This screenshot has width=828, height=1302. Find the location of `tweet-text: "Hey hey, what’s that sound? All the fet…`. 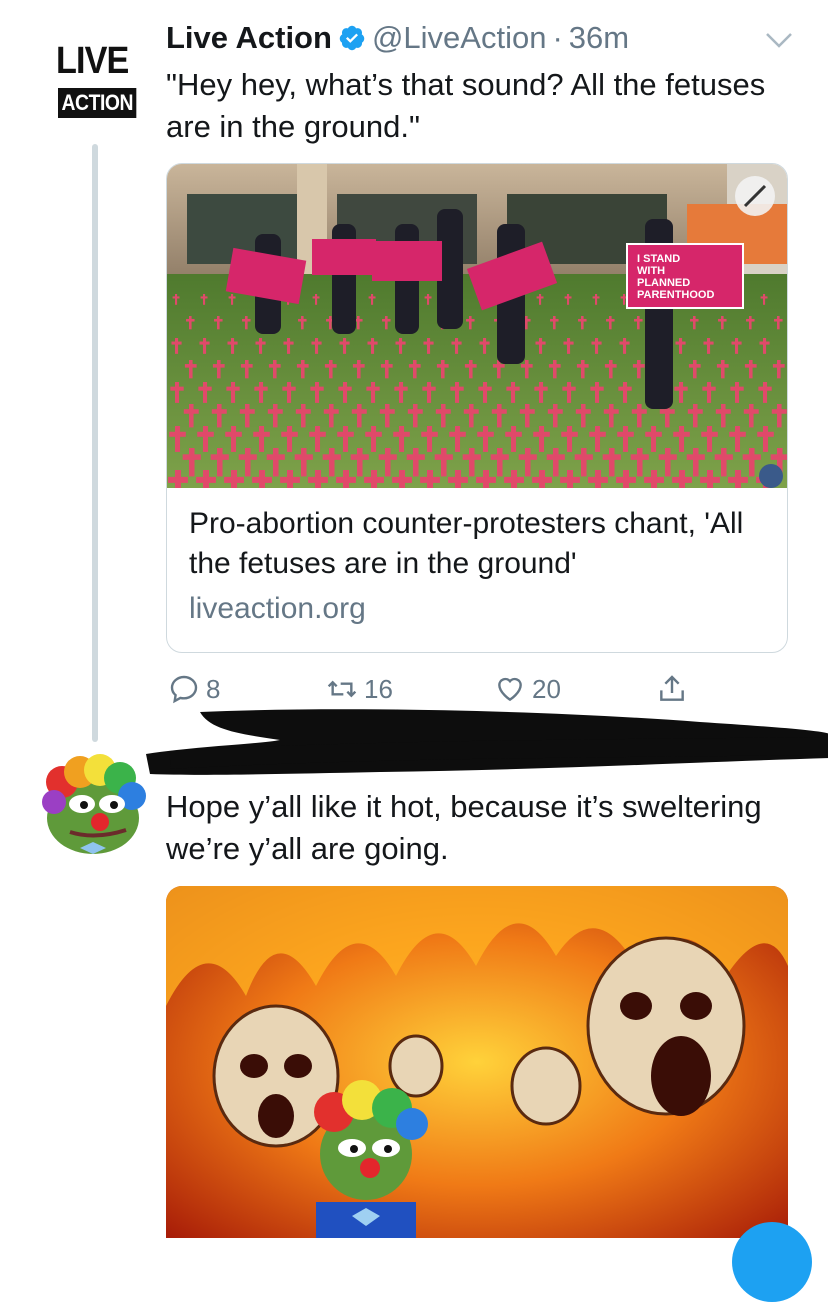

tweet-text: "Hey hey, what’s that sound? All the fet… is located at coordinates (466, 105).